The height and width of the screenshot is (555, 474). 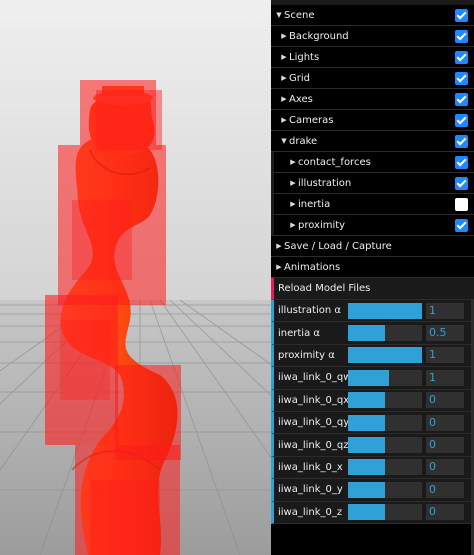 What do you see at coordinates (334, 162) in the screenshot?
I see `folder-contact-forces-label: contact_forces` at bounding box center [334, 162].